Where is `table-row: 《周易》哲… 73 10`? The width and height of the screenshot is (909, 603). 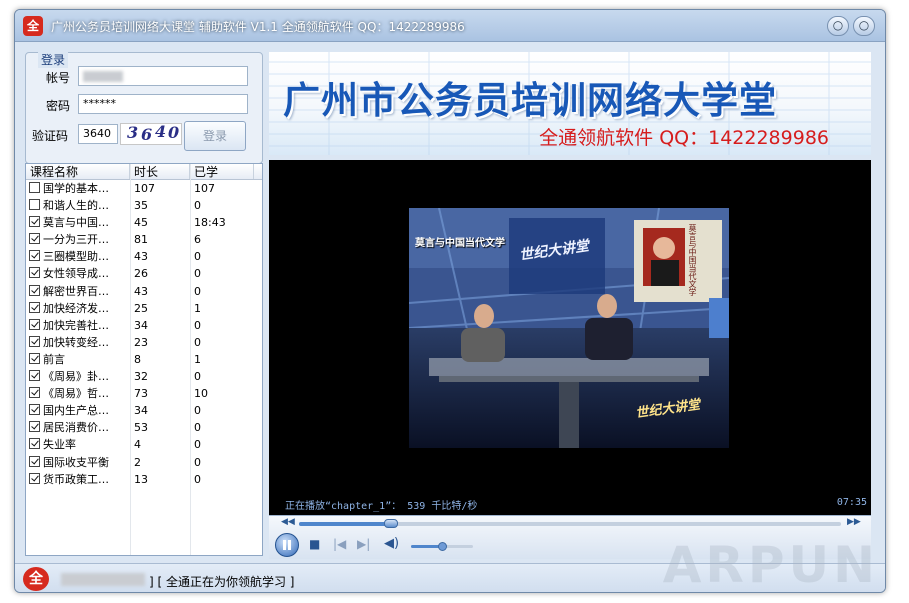
table-row: 《周易》哲… 73 10 is located at coordinates (144, 393).